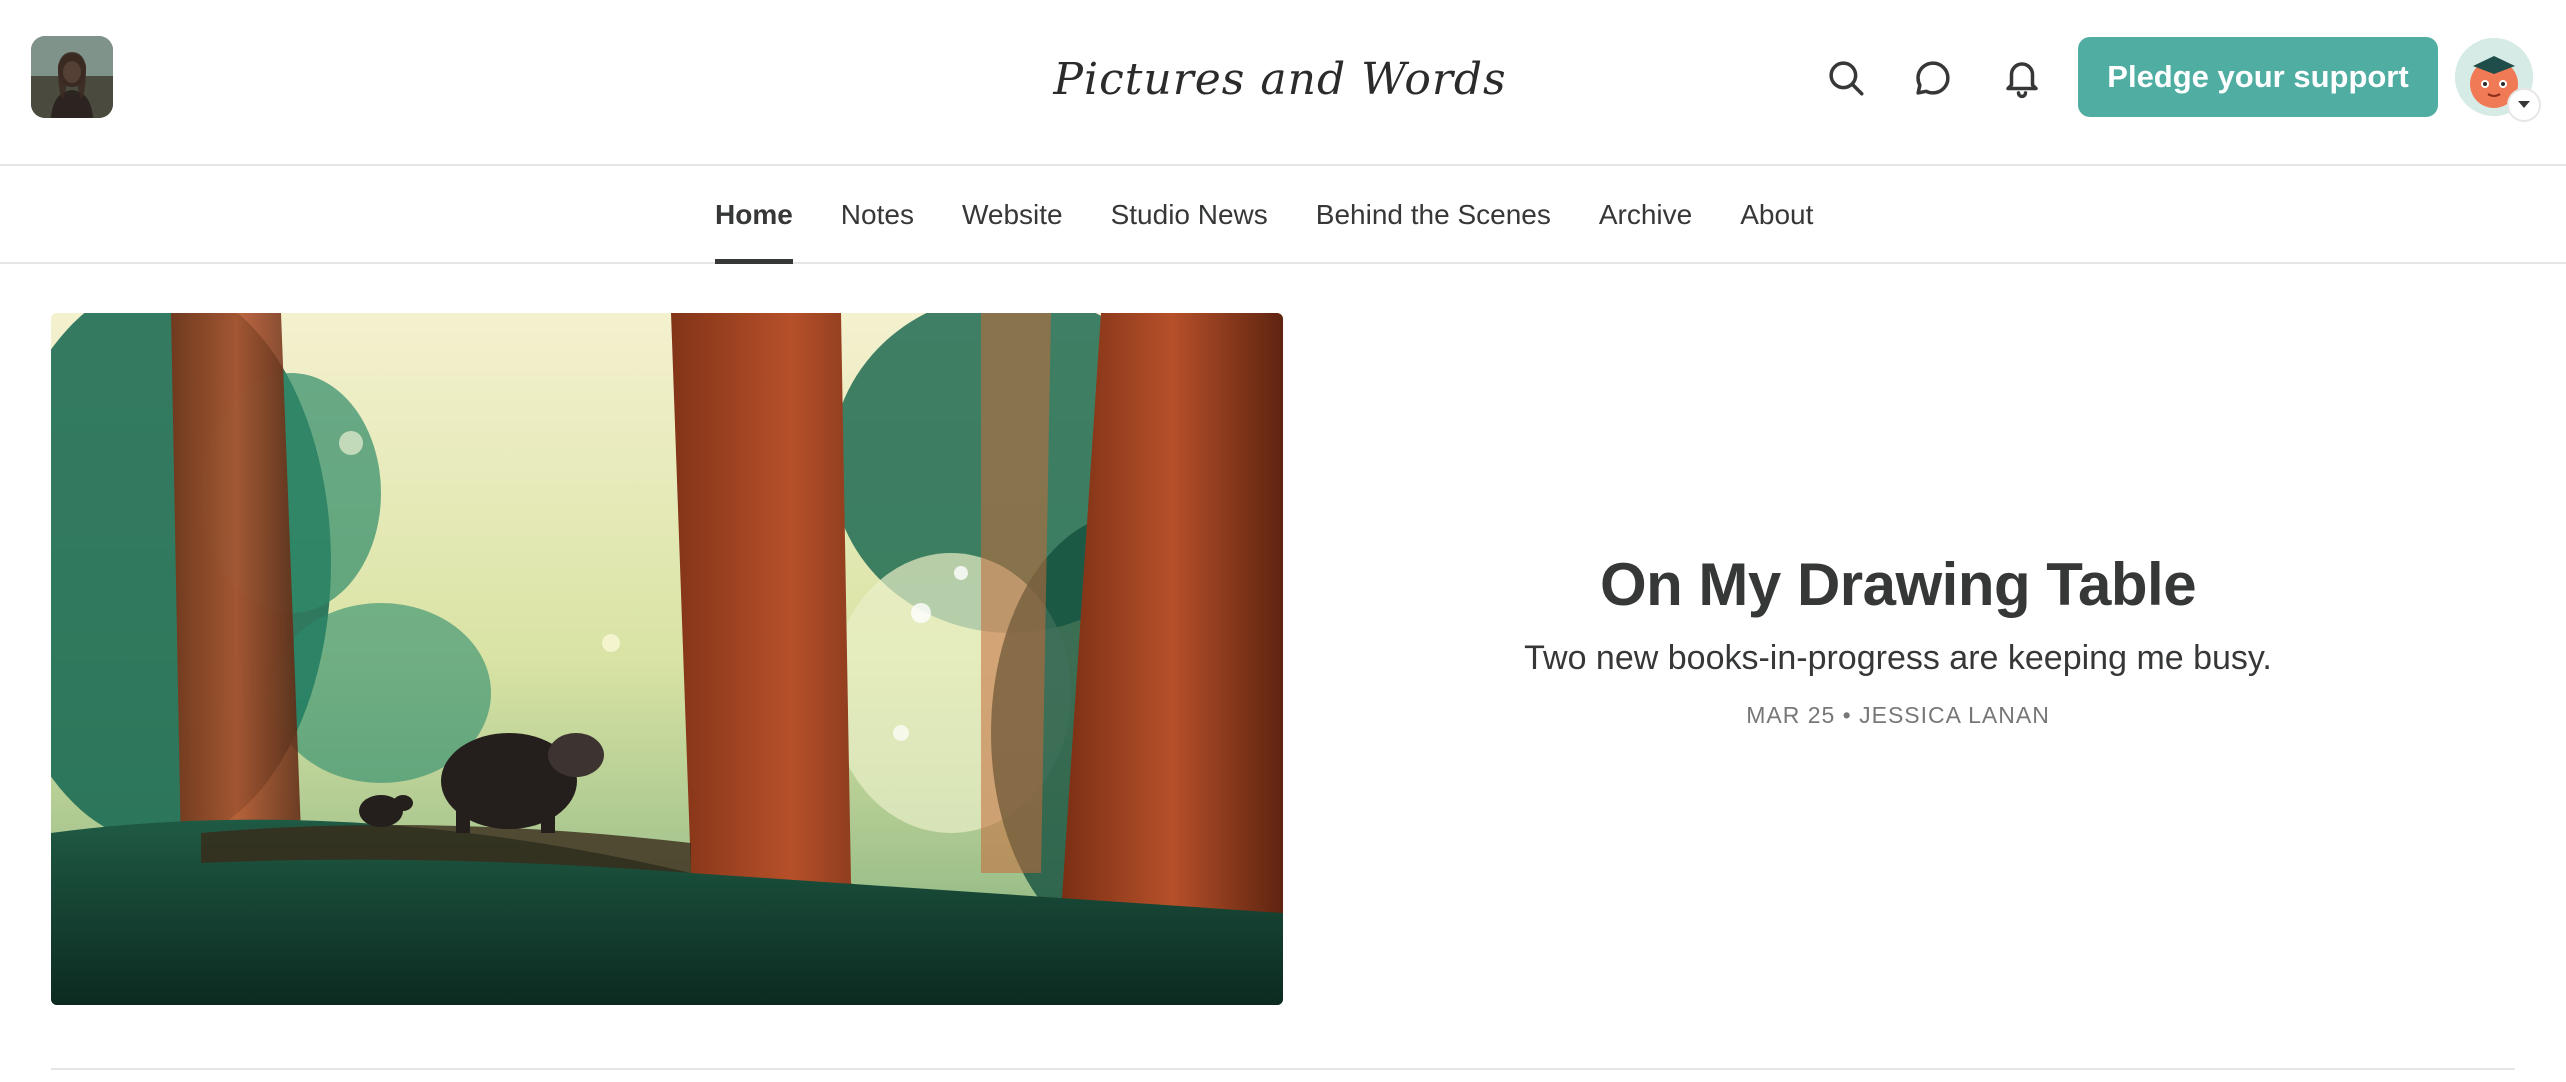  What do you see at coordinates (1954, 715) in the screenshot?
I see `post-author: JESSICA LANAN` at bounding box center [1954, 715].